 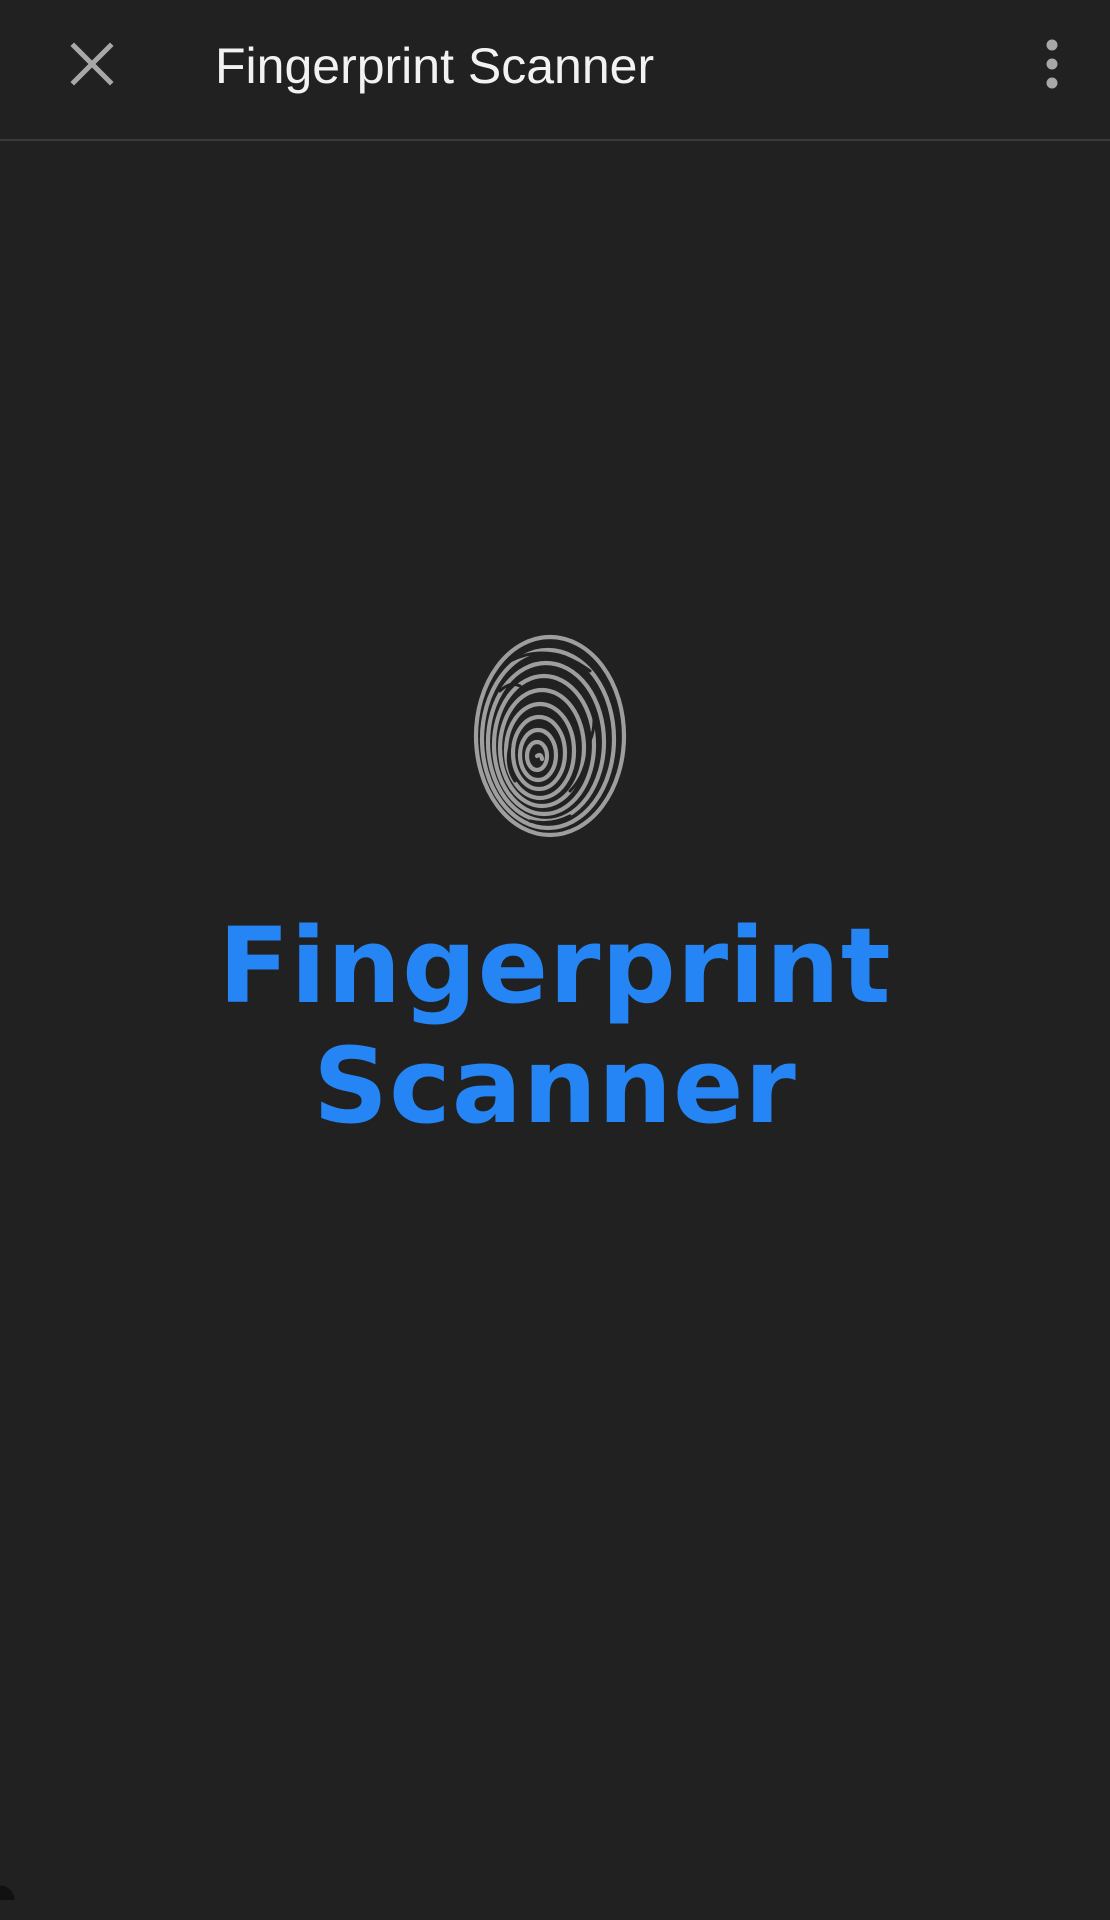 I want to click on more-vert-icon, so click(x=1052, y=64).